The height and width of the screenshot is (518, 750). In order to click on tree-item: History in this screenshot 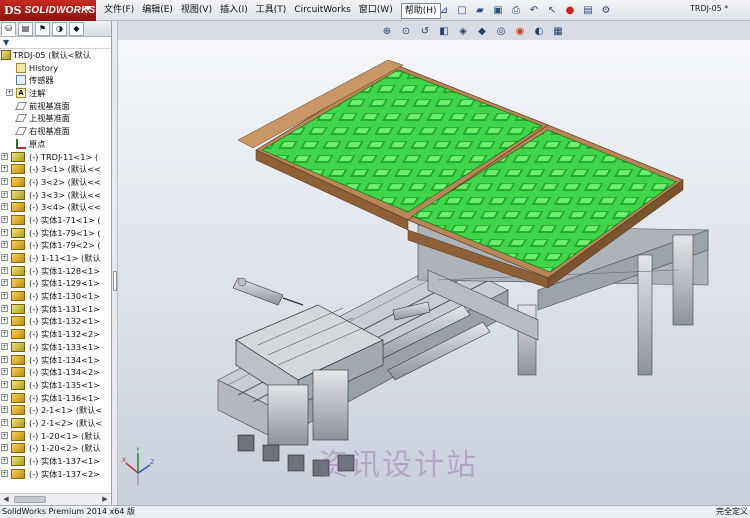, I will do `click(55, 68)`.